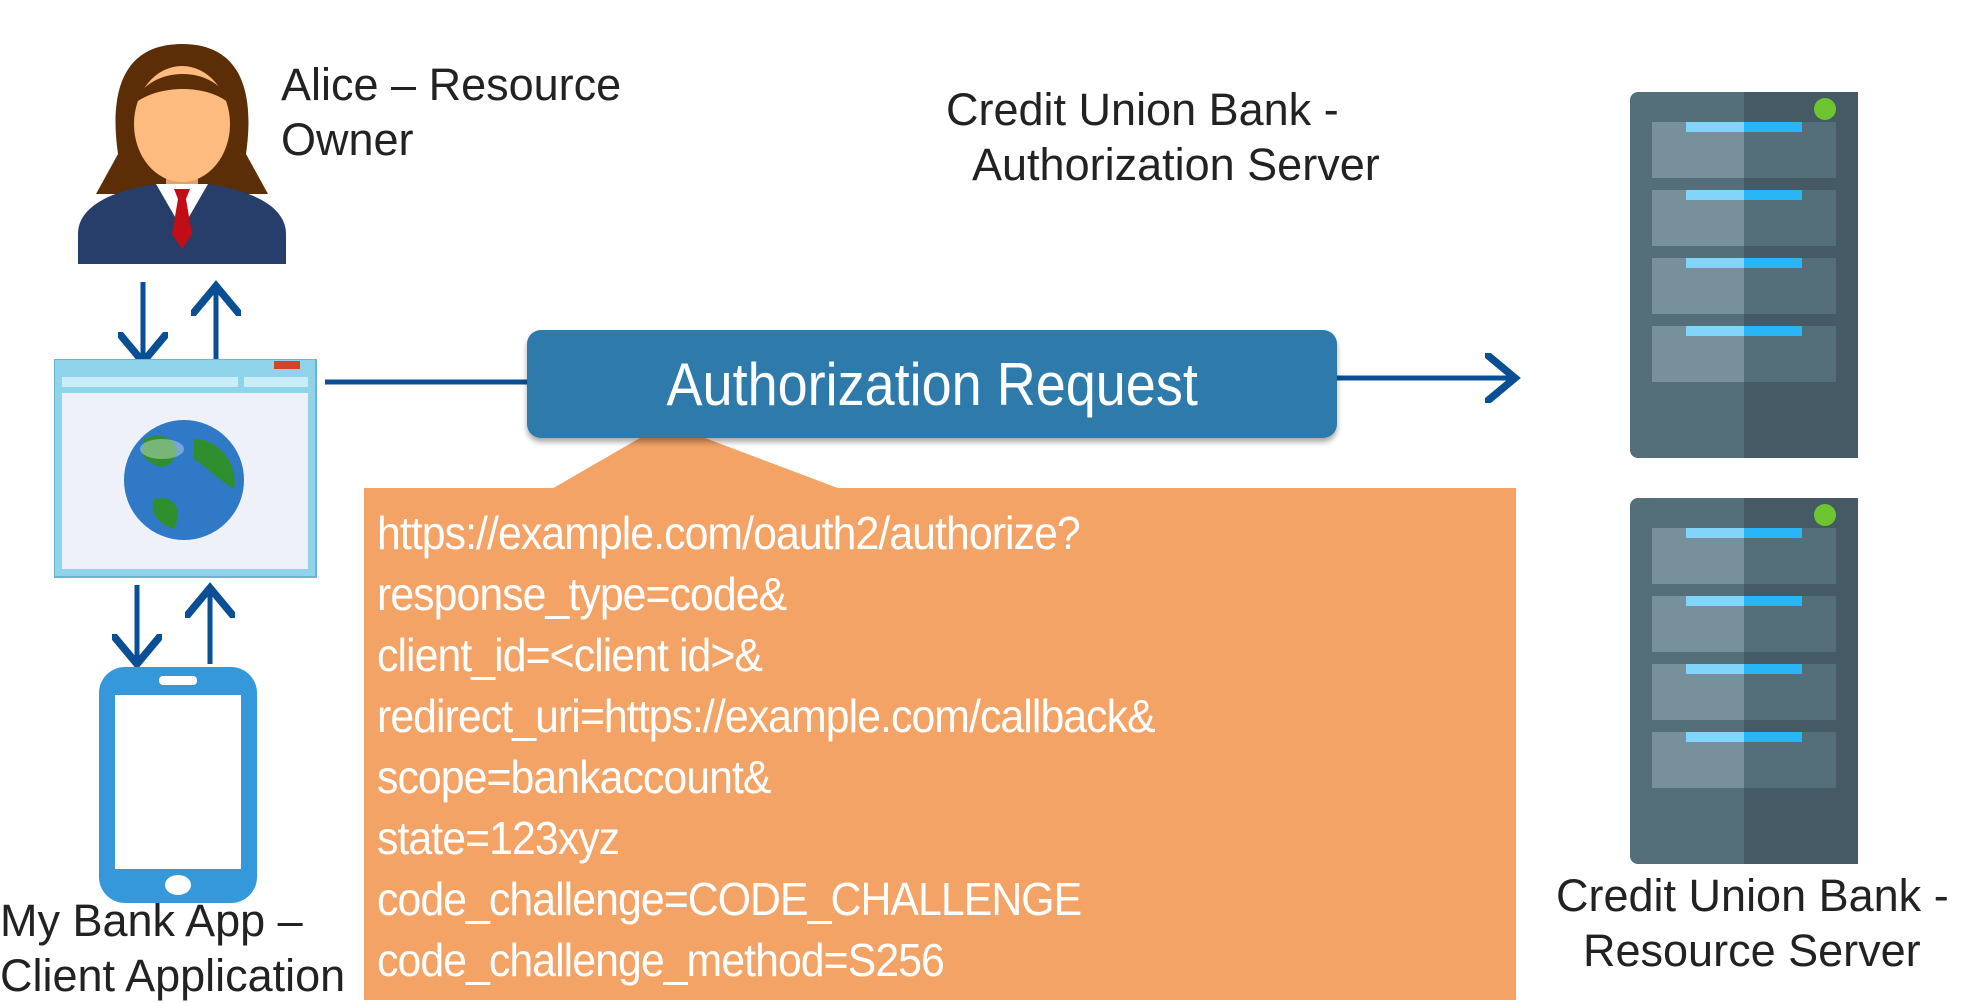 Image resolution: width=1984 pixels, height=1003 pixels. Describe the element at coordinates (729, 899) in the screenshot. I see `request-line: code_challenge=CODE_CHALLENGE` at that location.